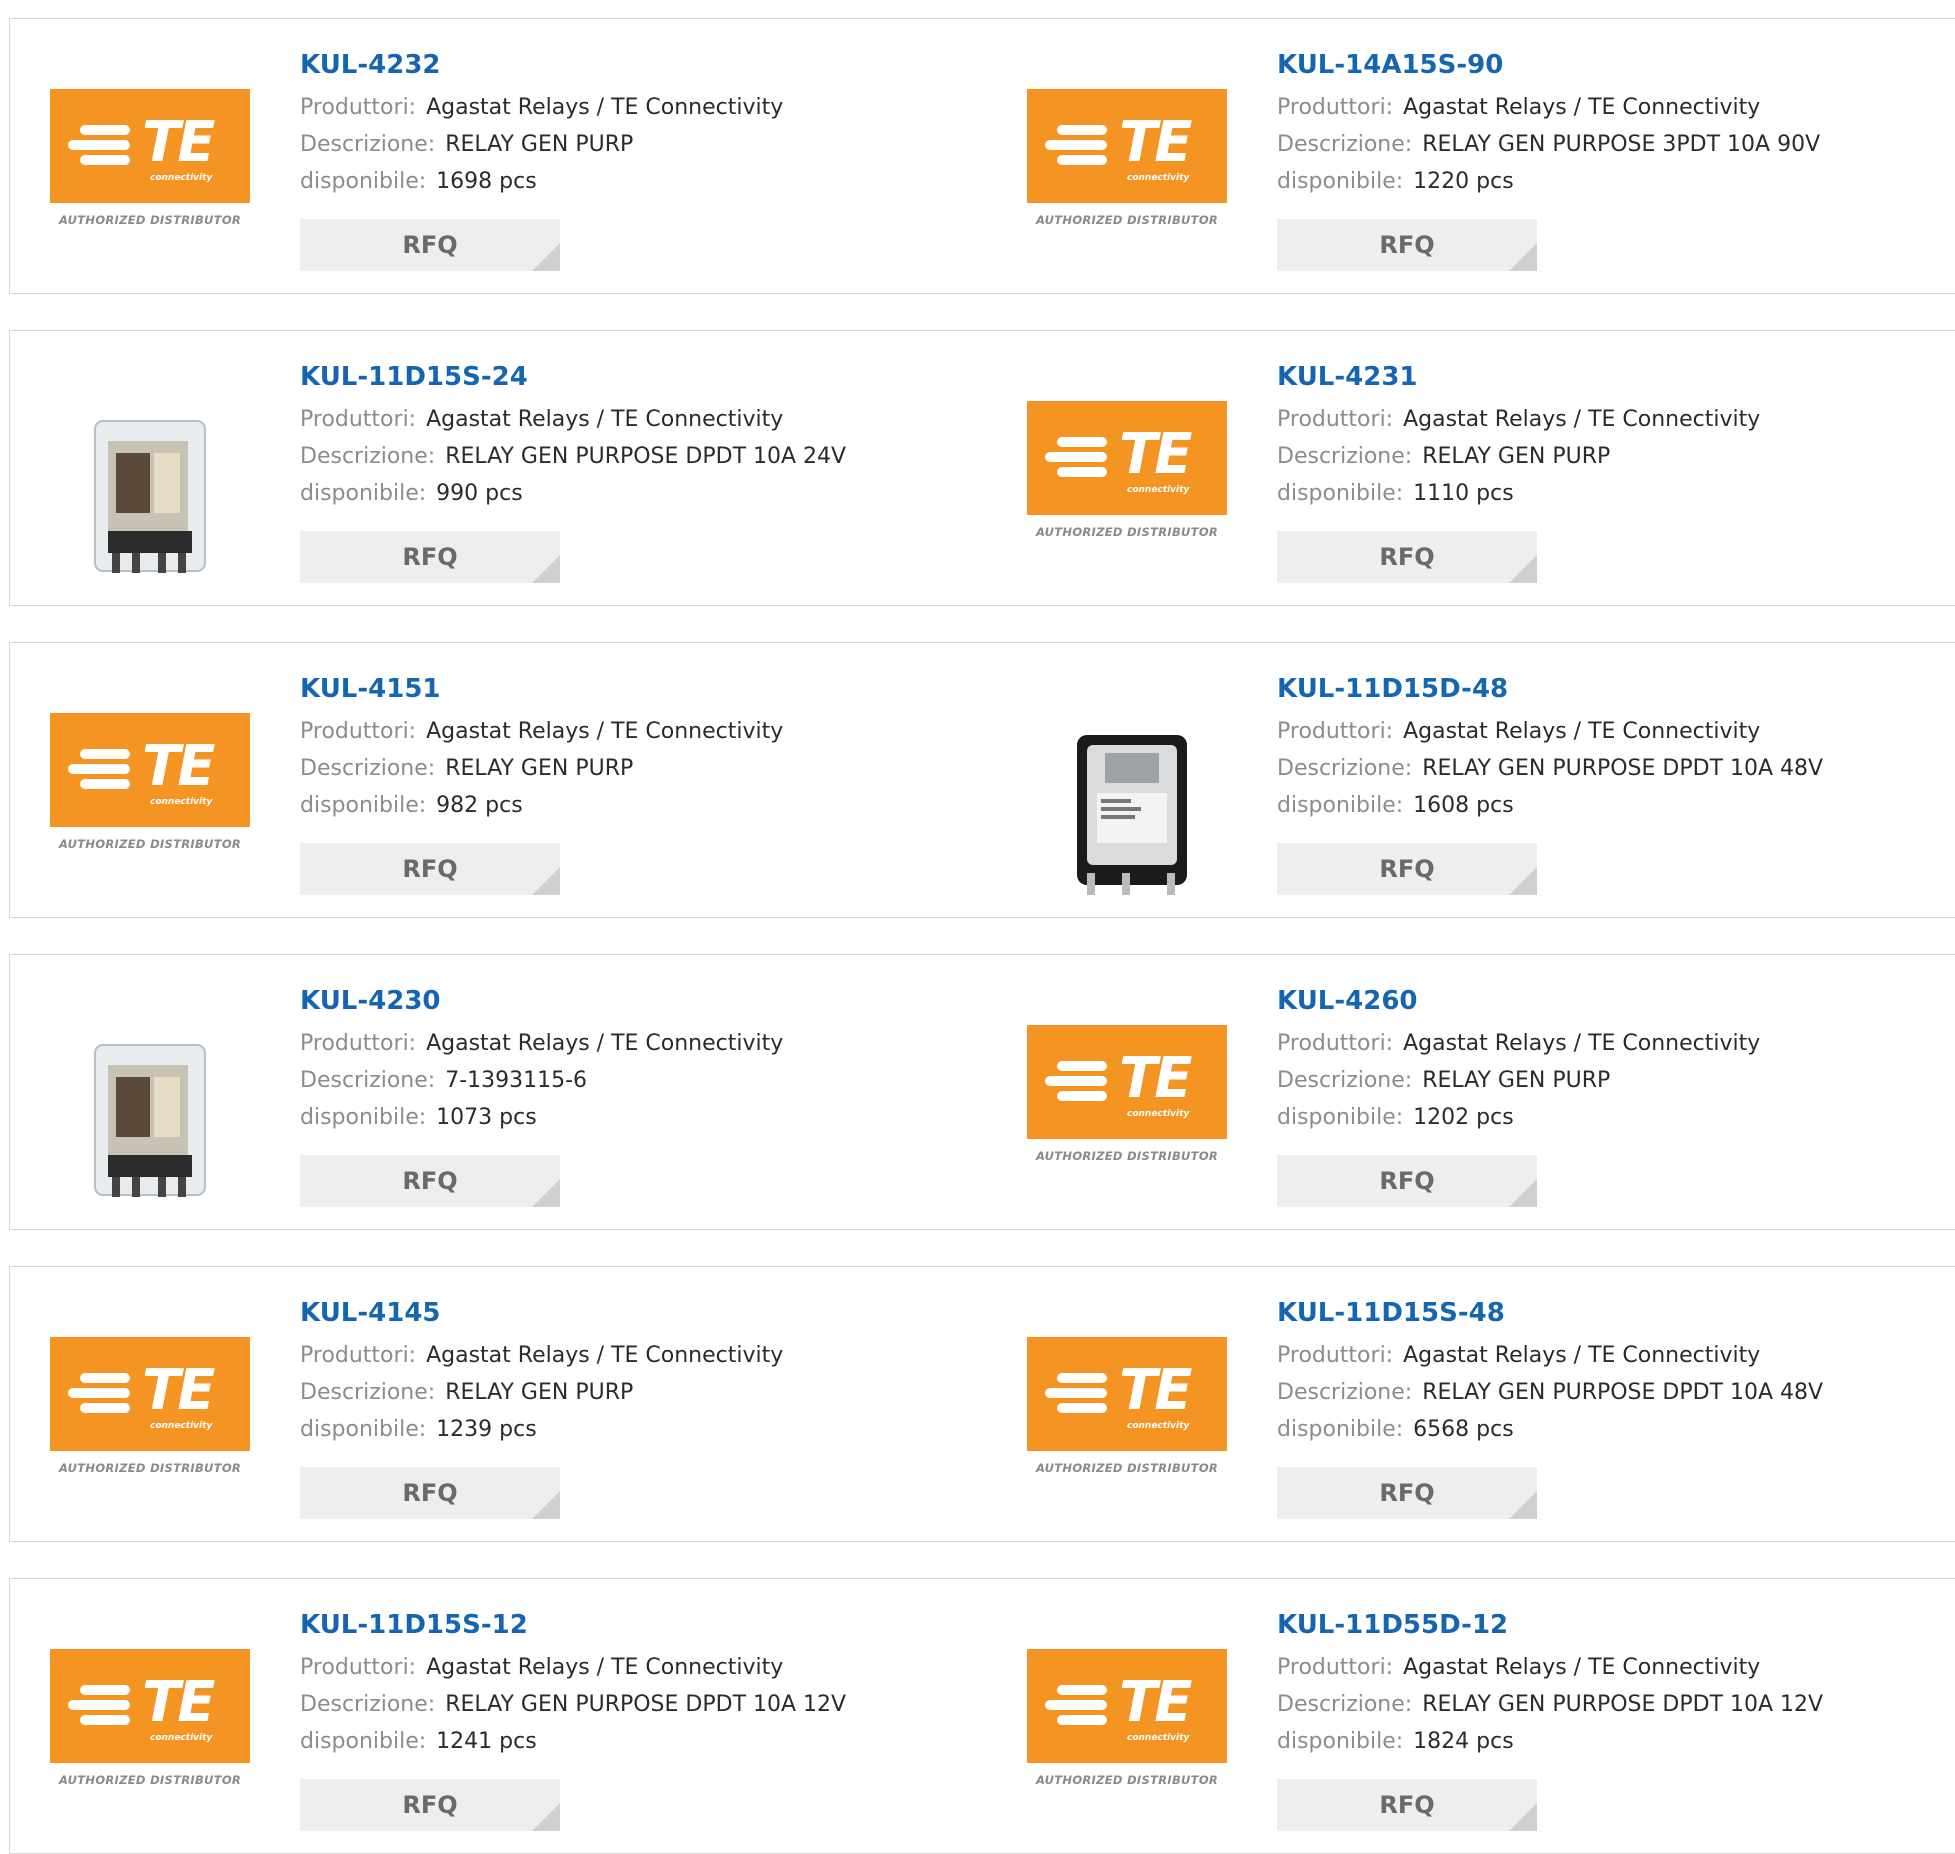 The image size is (1955, 1854). What do you see at coordinates (1518, 377) in the screenshot?
I see `part-number-link: KUL-4231` at bounding box center [1518, 377].